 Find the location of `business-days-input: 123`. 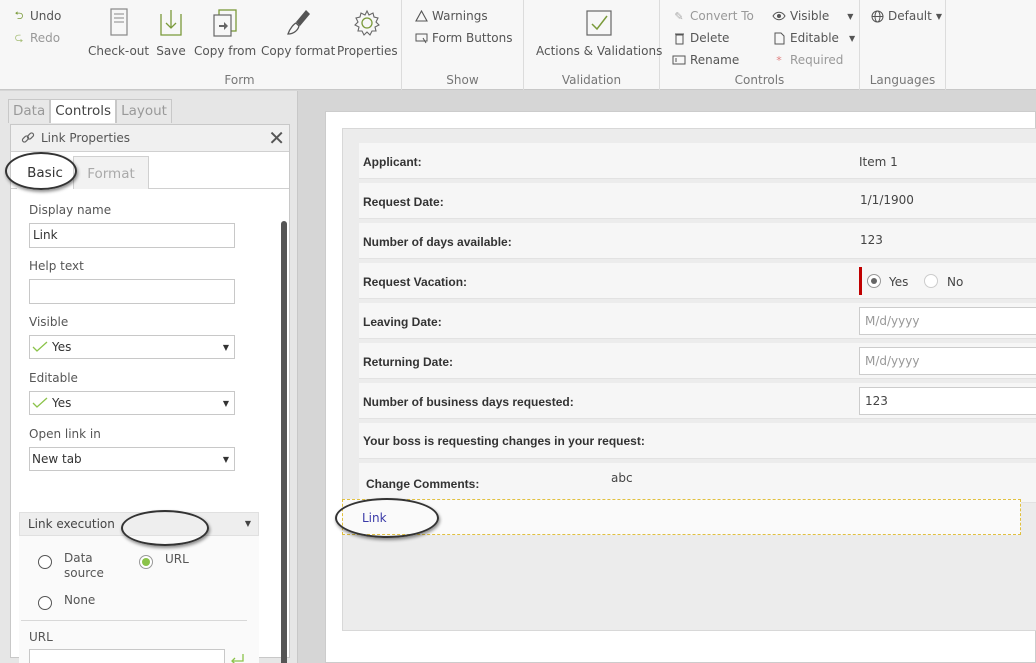

business-days-input: 123 is located at coordinates (947, 401).